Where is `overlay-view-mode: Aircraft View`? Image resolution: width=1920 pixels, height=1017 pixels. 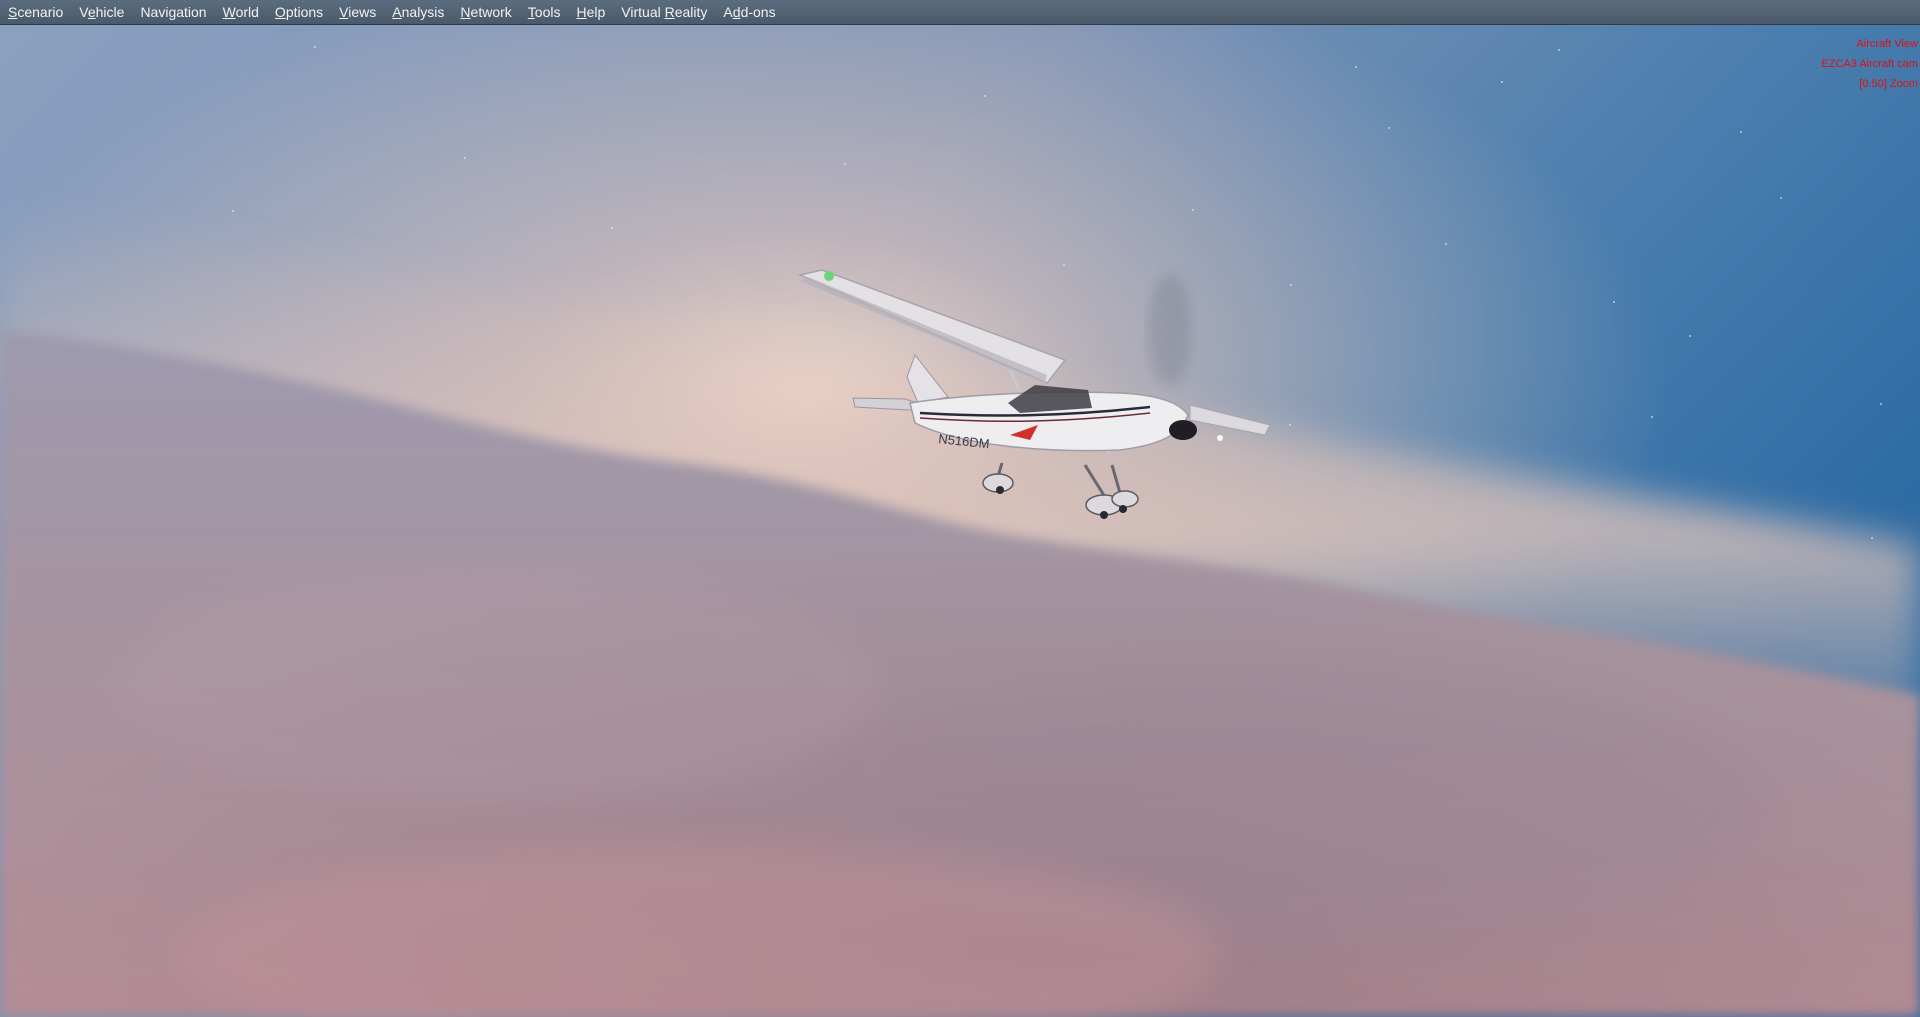 overlay-view-mode: Aircraft View is located at coordinates (1887, 44).